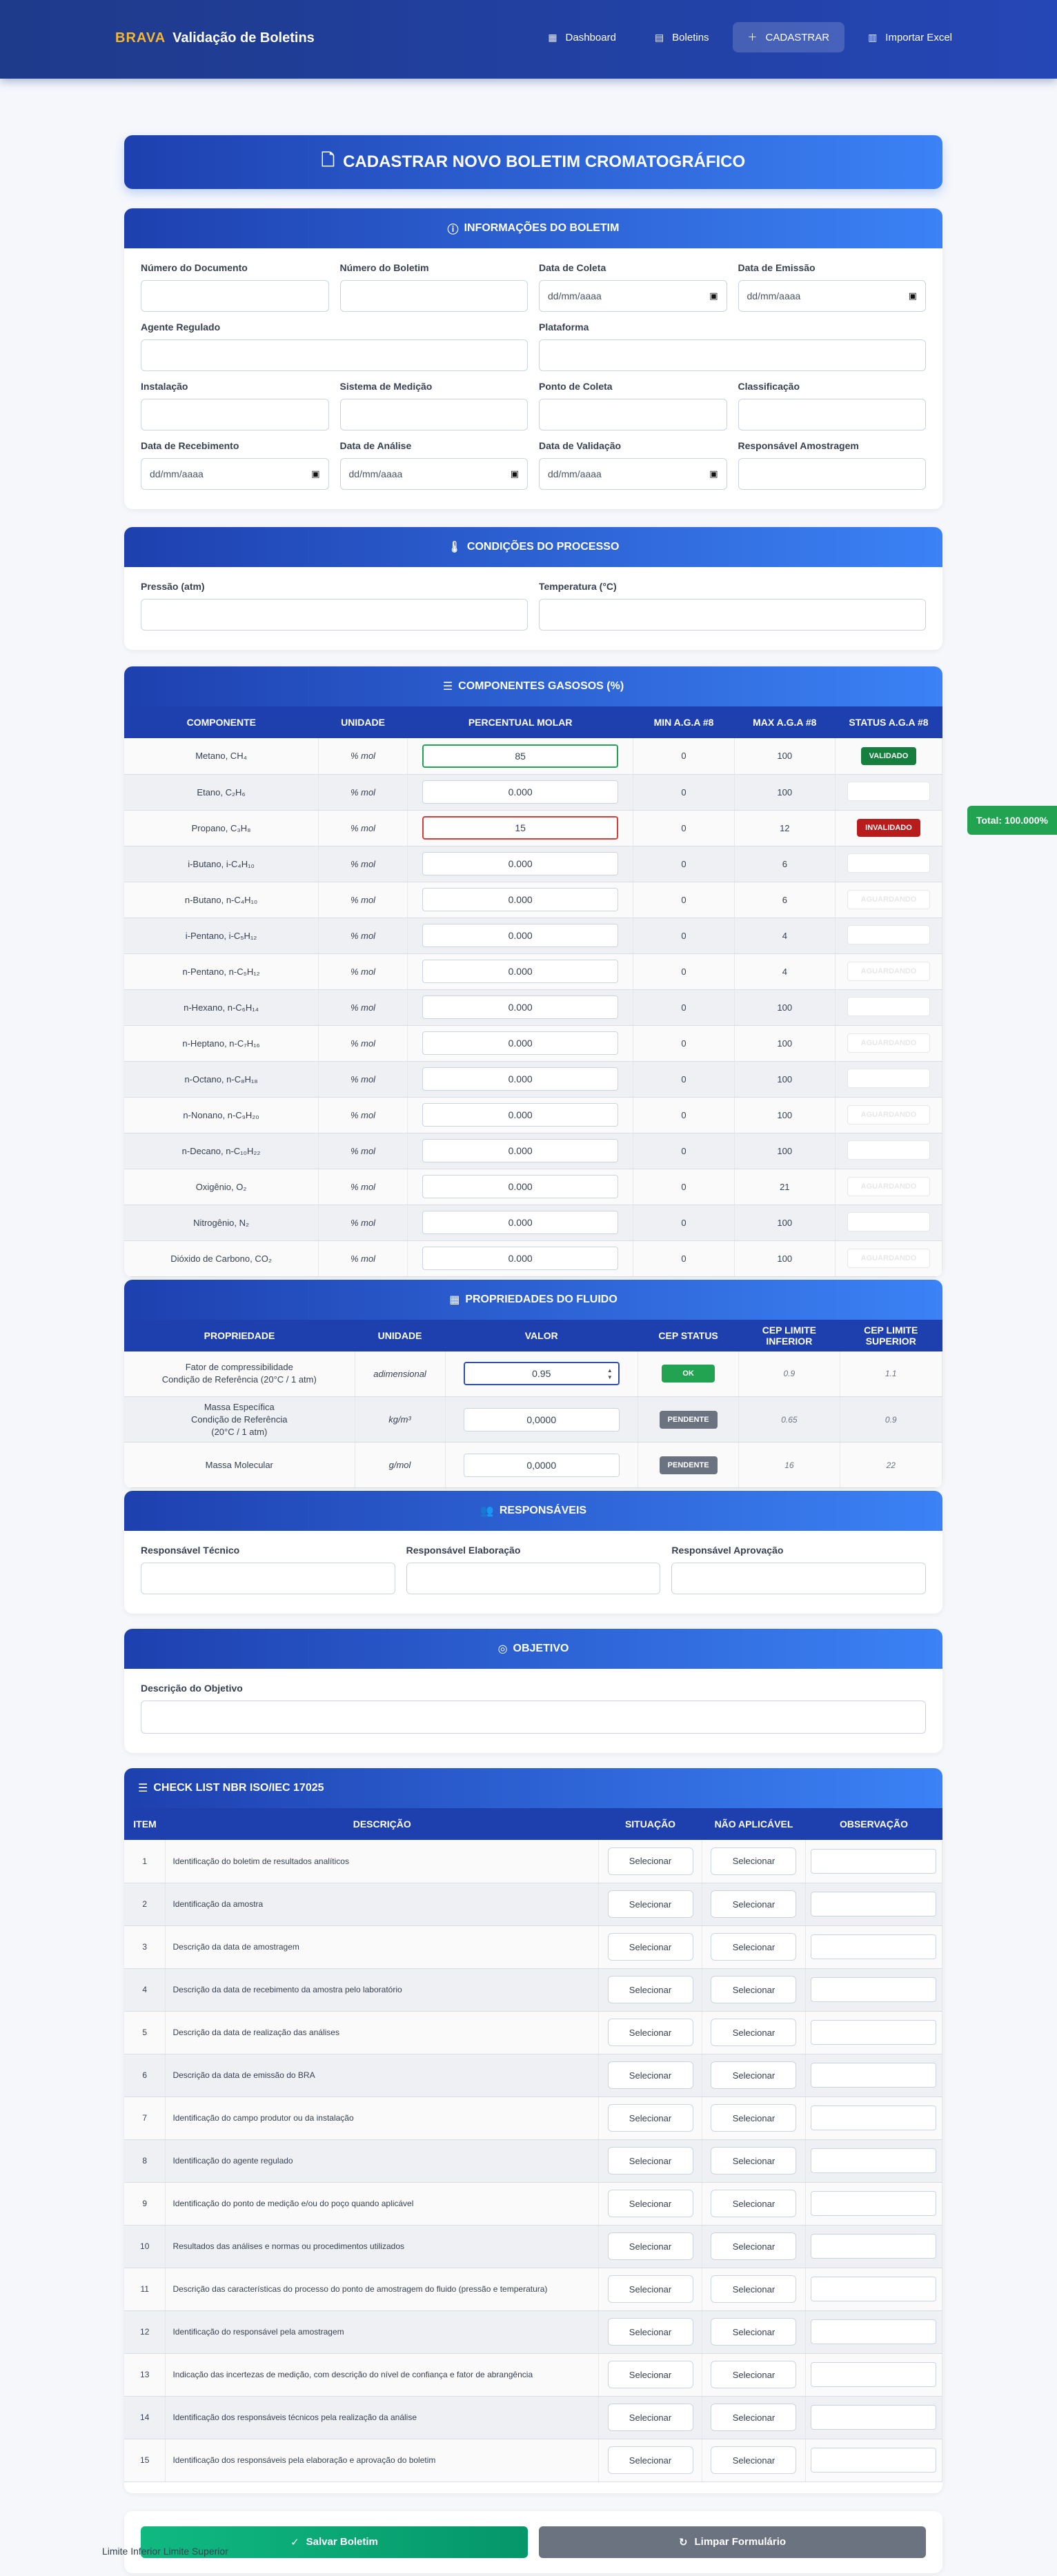  I want to click on nav-importar-excel: ▥ Importar Excel, so click(910, 37).